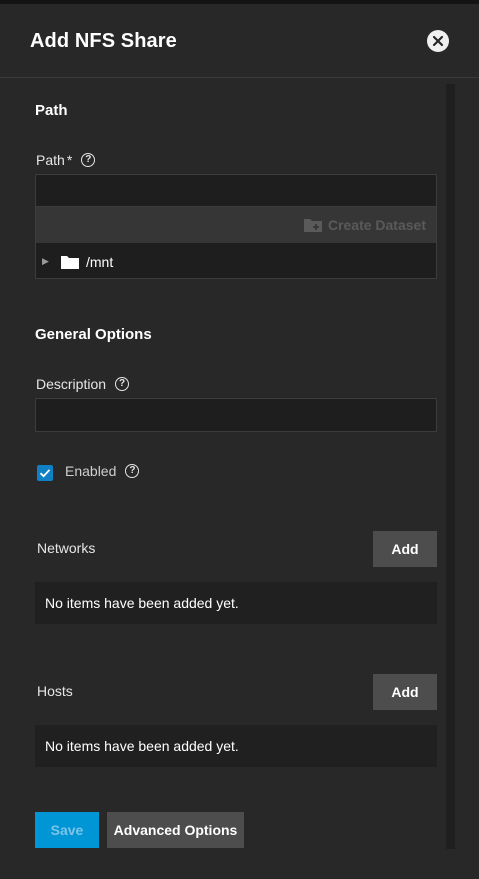  I want to click on close-icon, so click(438, 41).